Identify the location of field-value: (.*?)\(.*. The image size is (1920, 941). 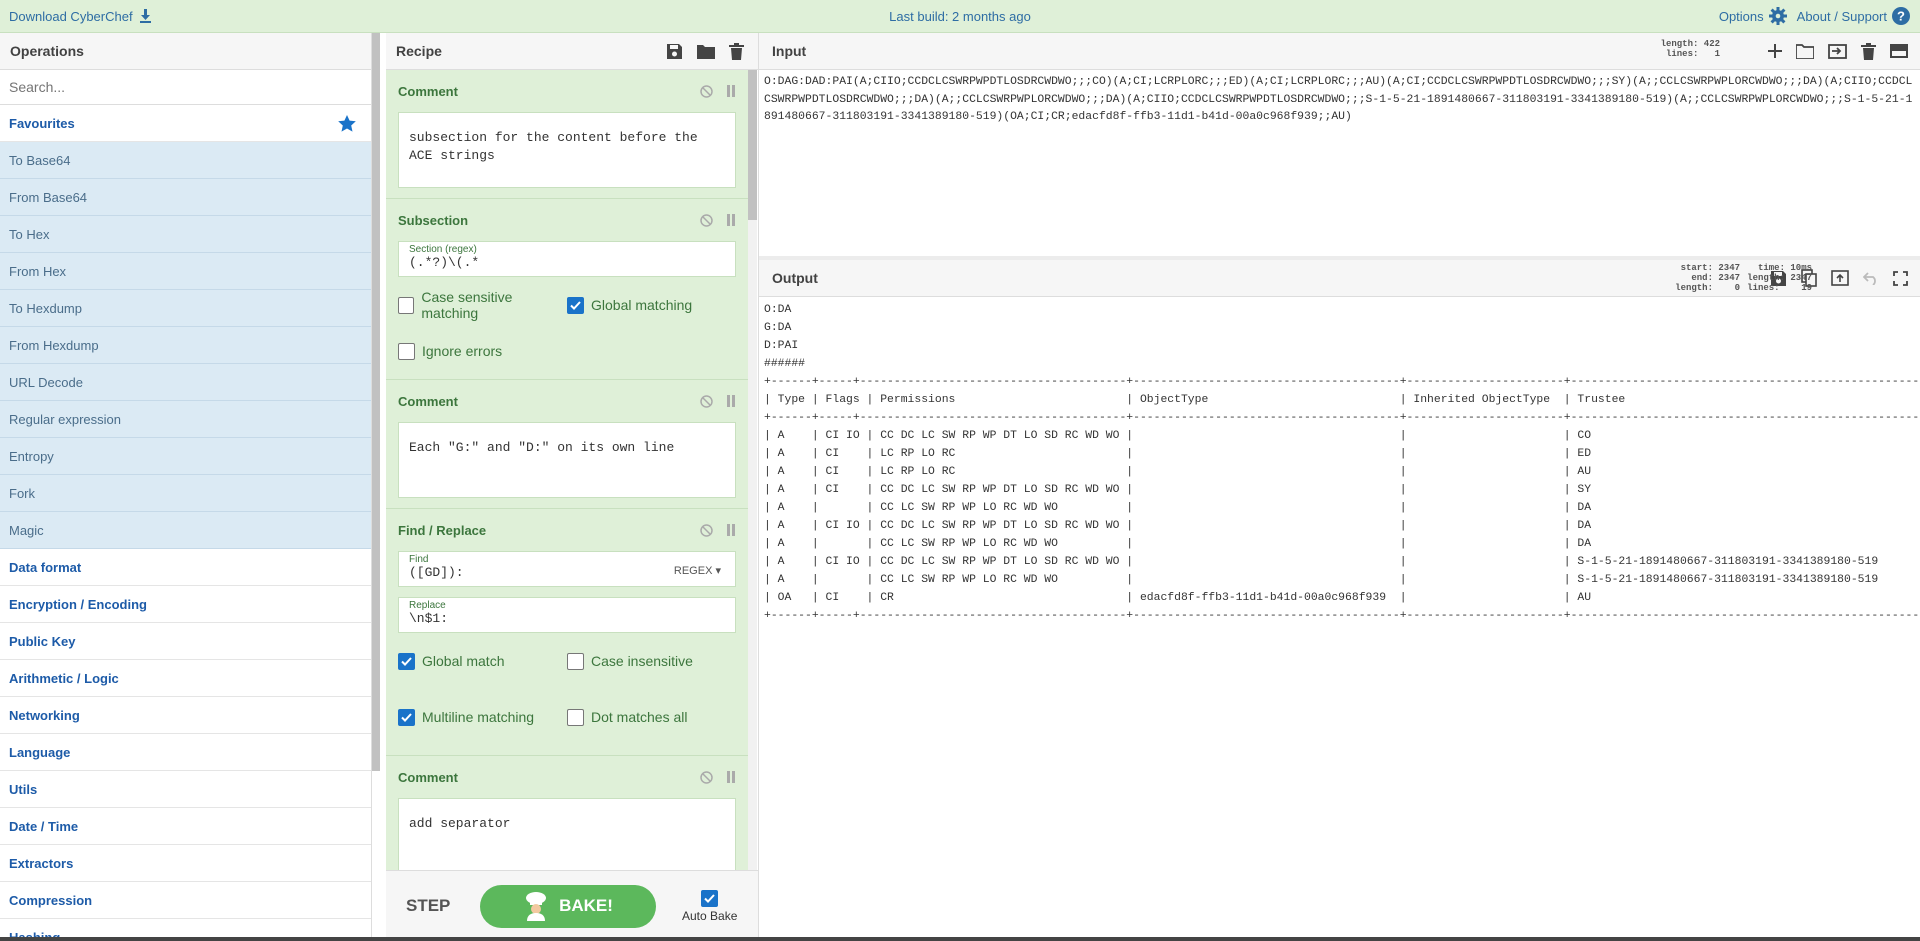
(567, 262).